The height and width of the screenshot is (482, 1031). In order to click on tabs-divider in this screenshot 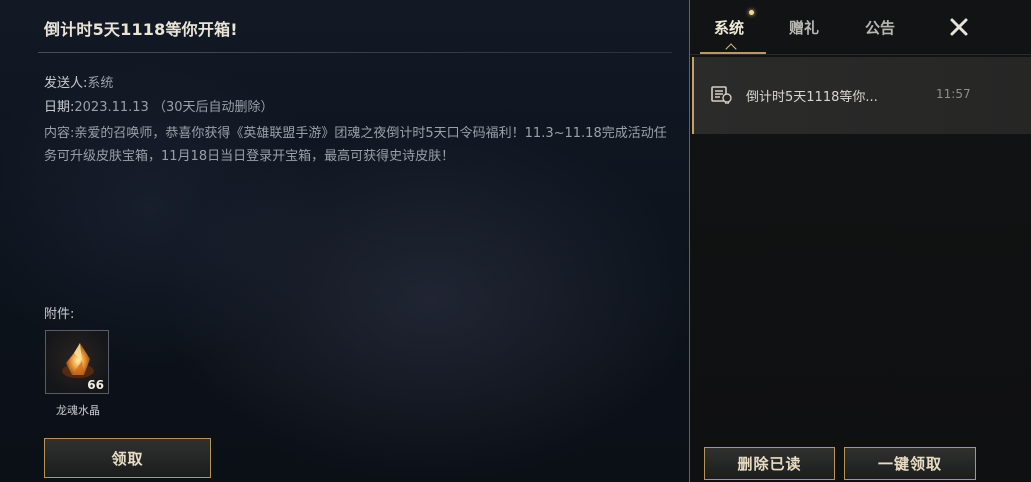, I will do `click(860, 54)`.